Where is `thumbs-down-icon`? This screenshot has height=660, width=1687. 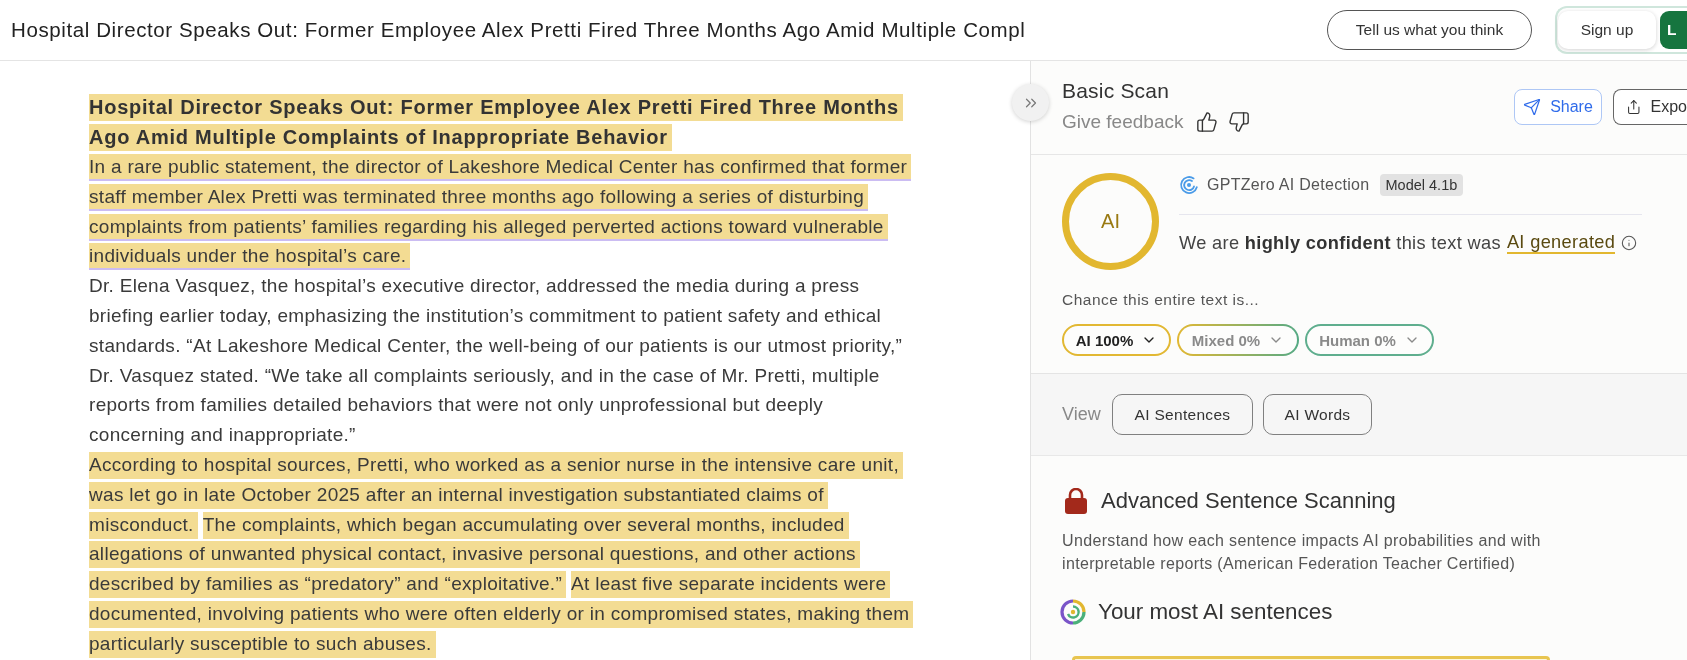 thumbs-down-icon is located at coordinates (1239, 122).